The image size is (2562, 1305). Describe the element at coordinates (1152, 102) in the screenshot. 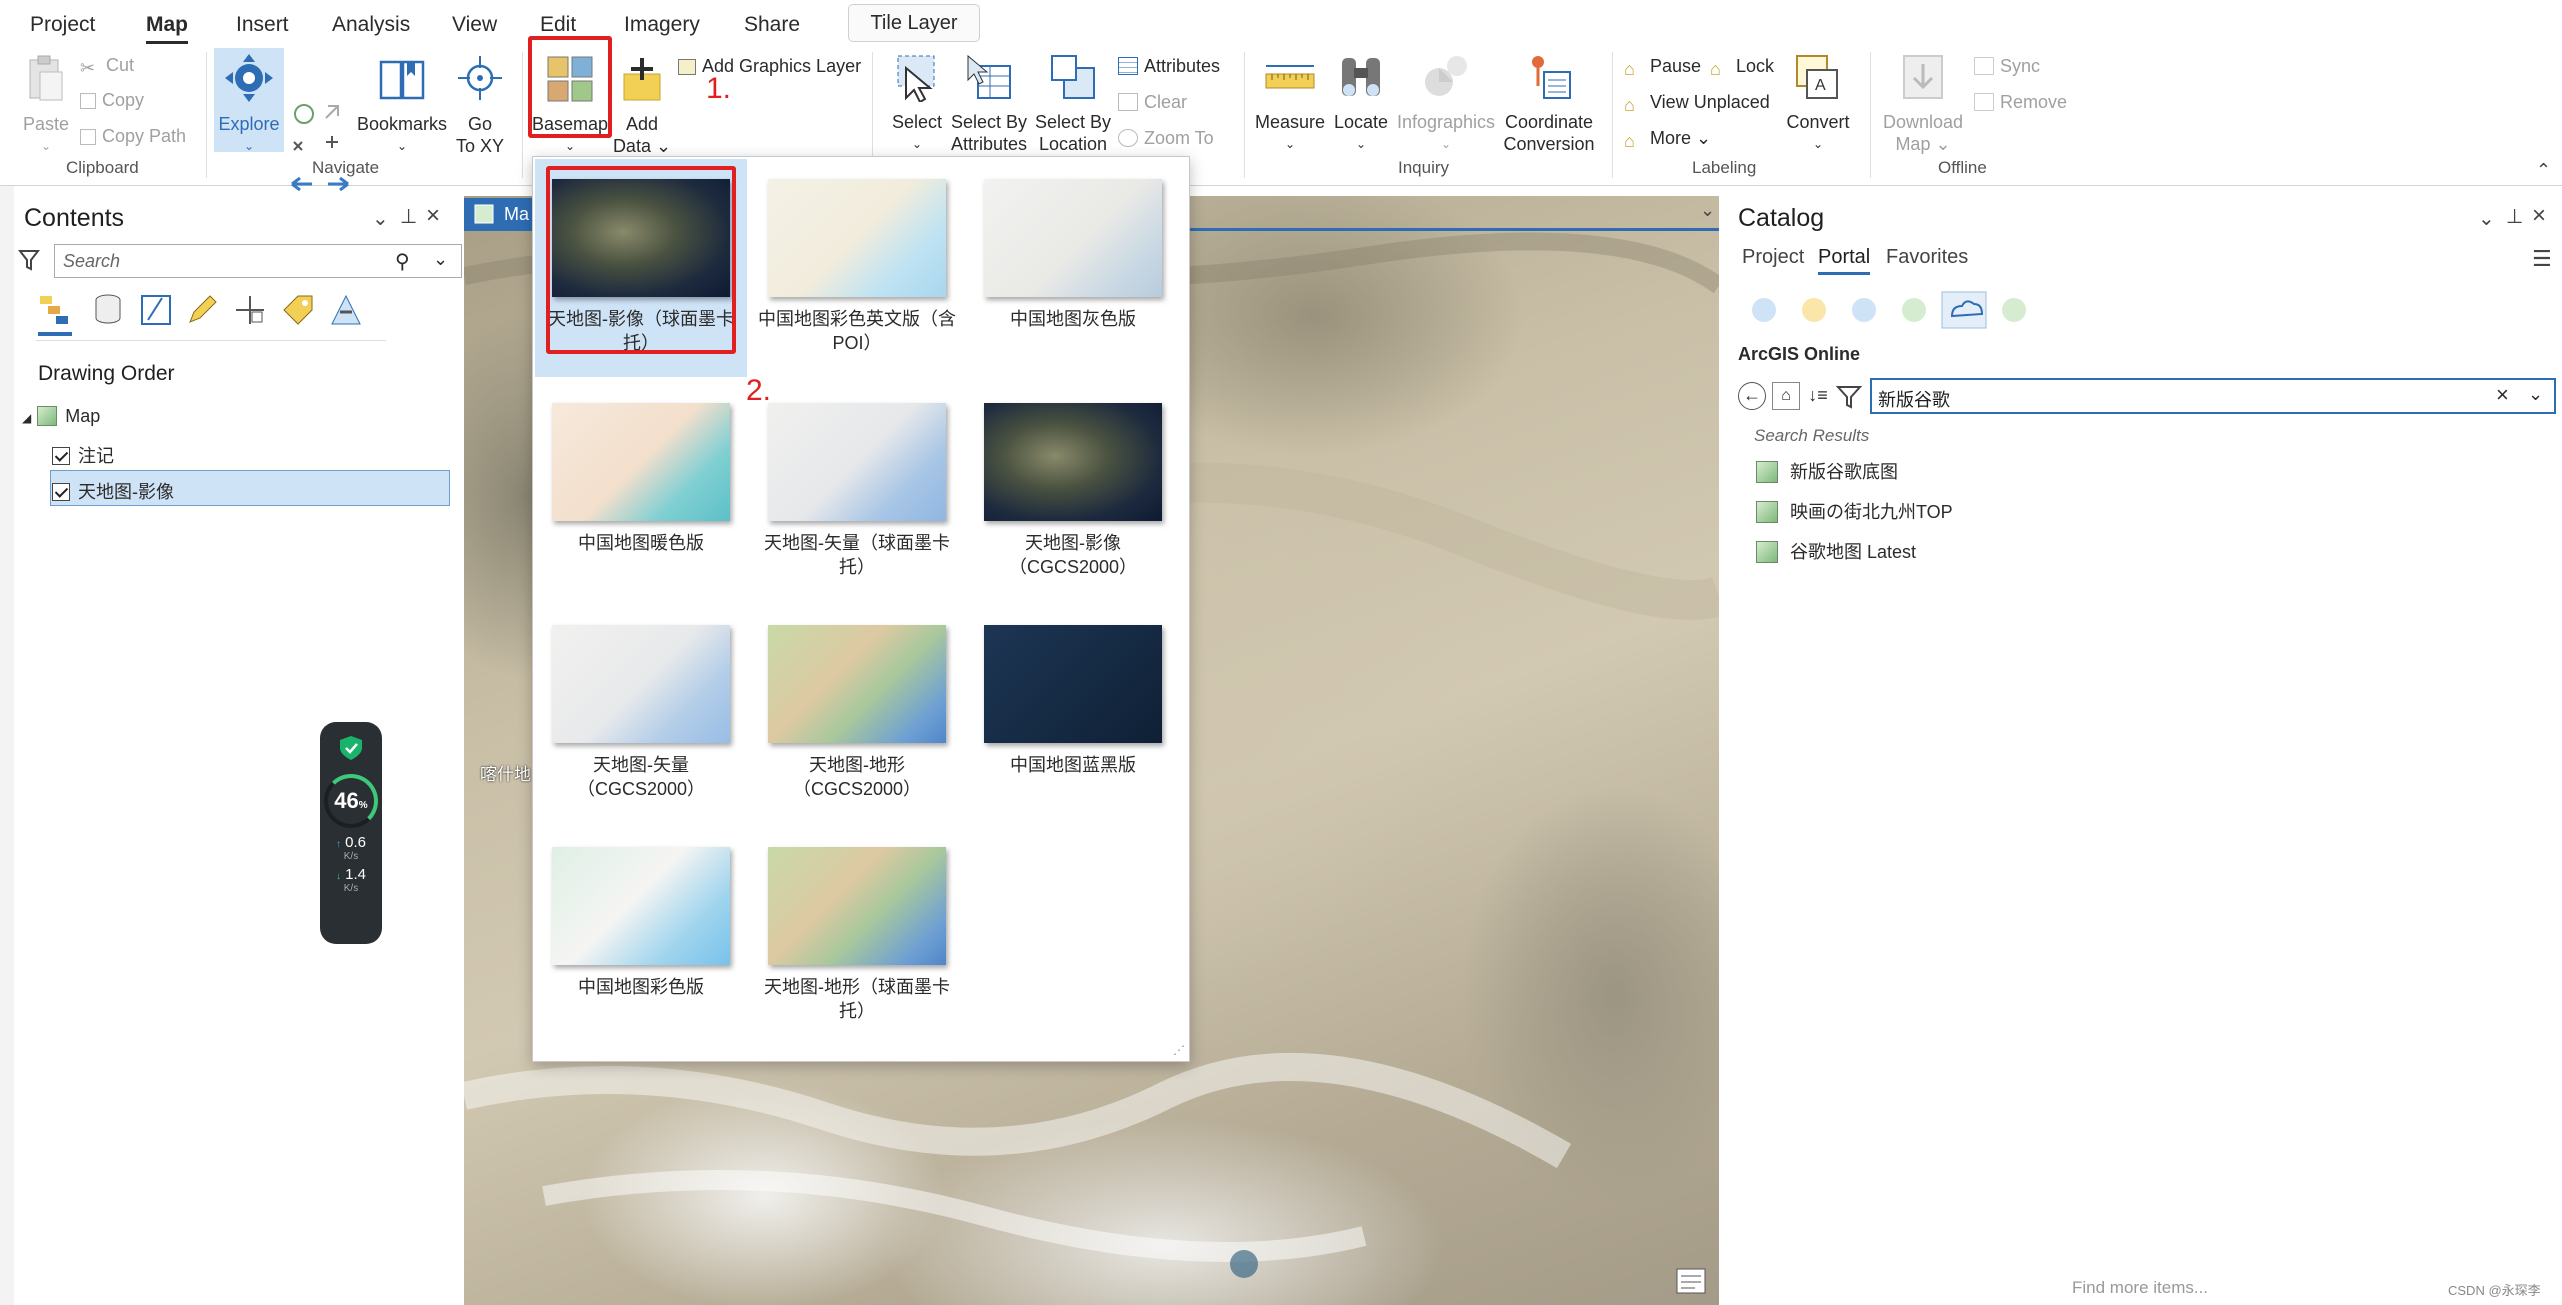

I see `clear-button: Clear` at that location.